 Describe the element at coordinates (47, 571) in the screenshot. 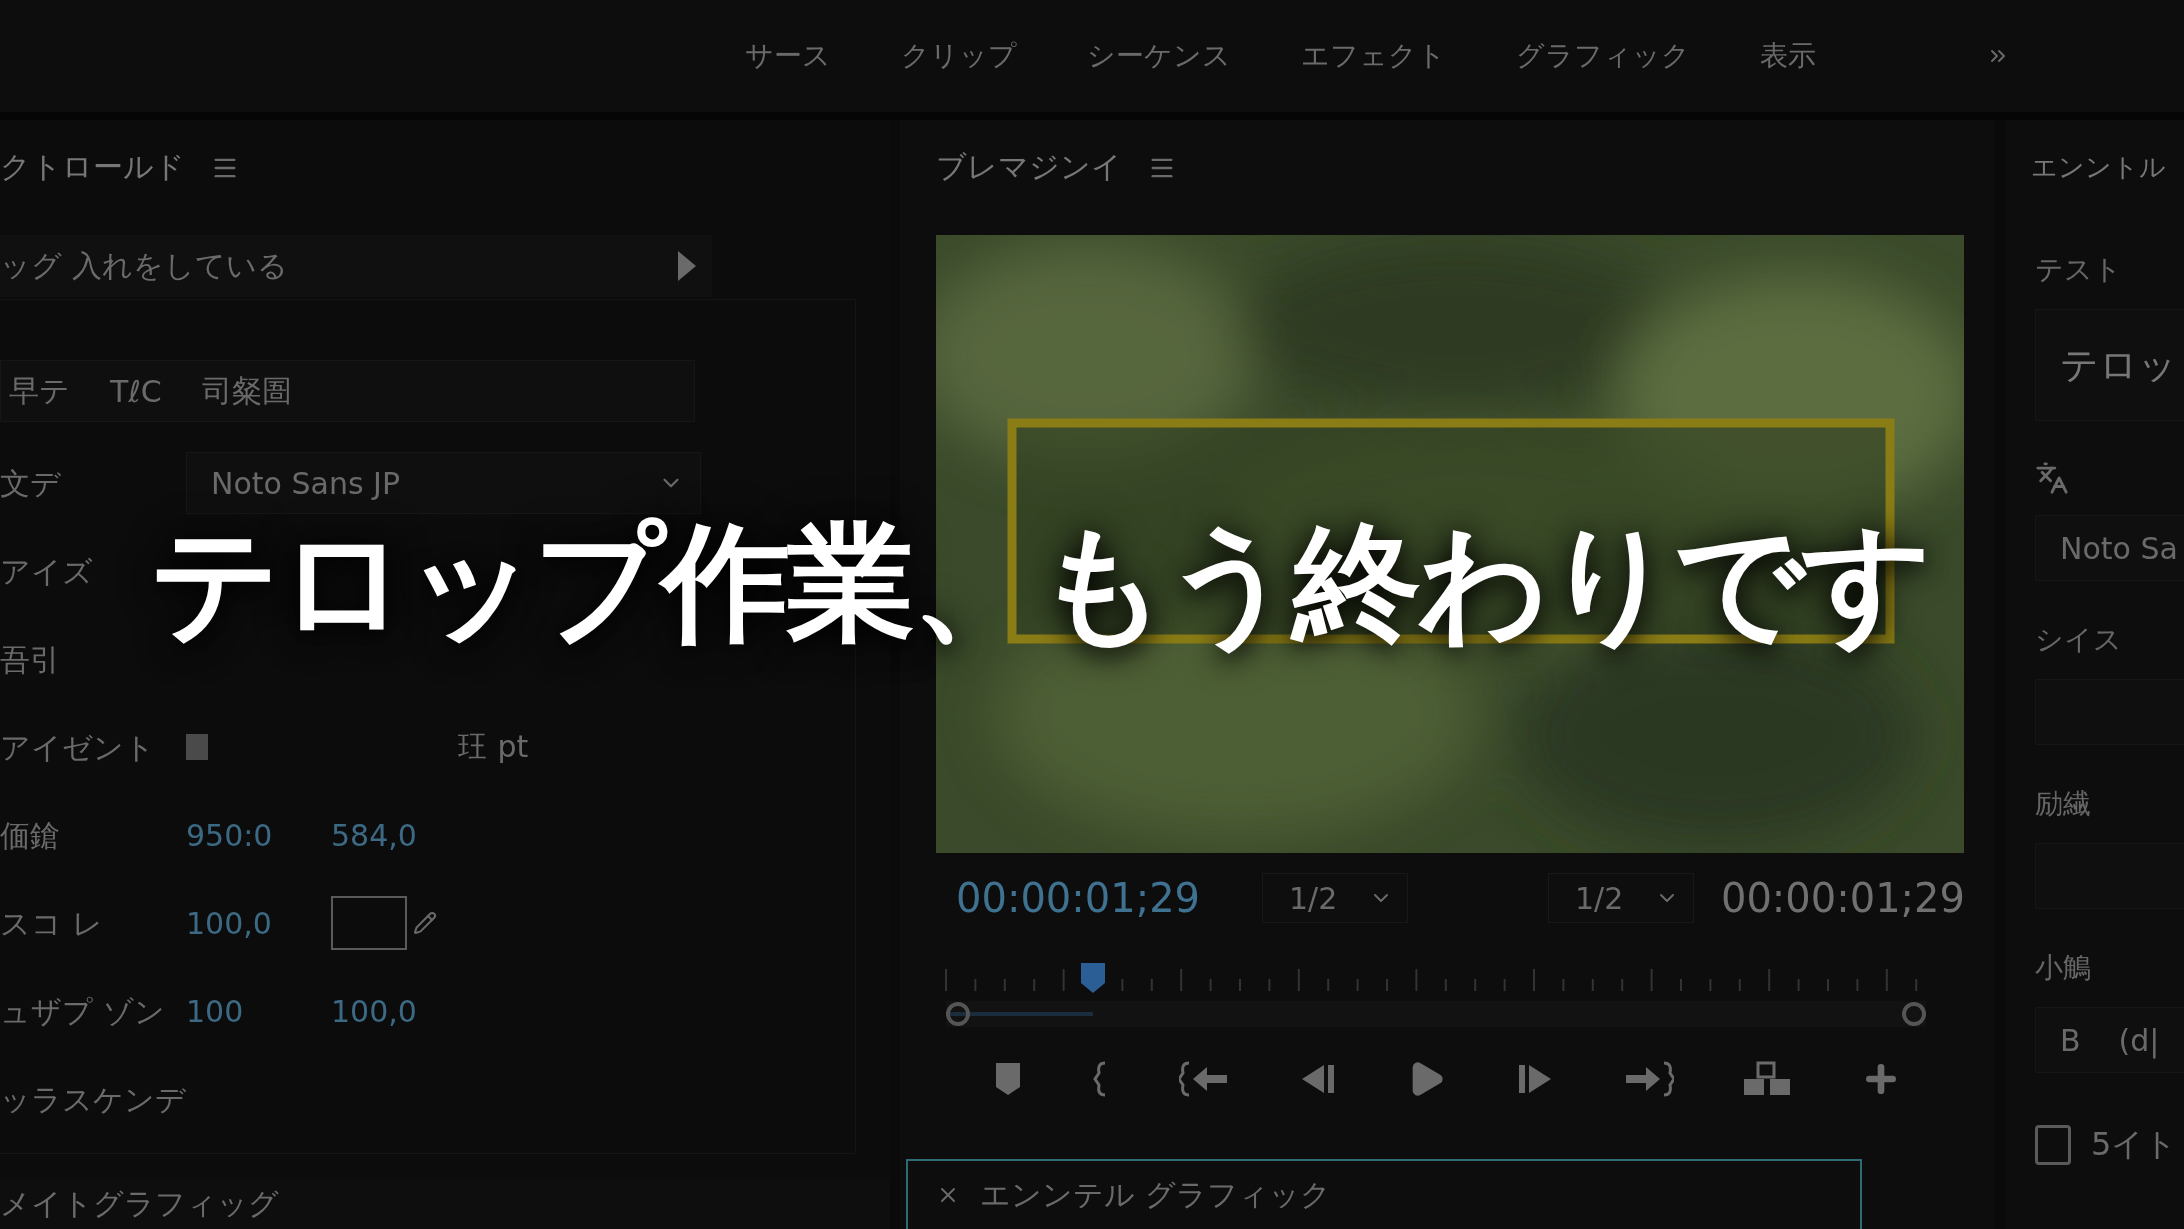

I see `field-label: アイズ` at that location.